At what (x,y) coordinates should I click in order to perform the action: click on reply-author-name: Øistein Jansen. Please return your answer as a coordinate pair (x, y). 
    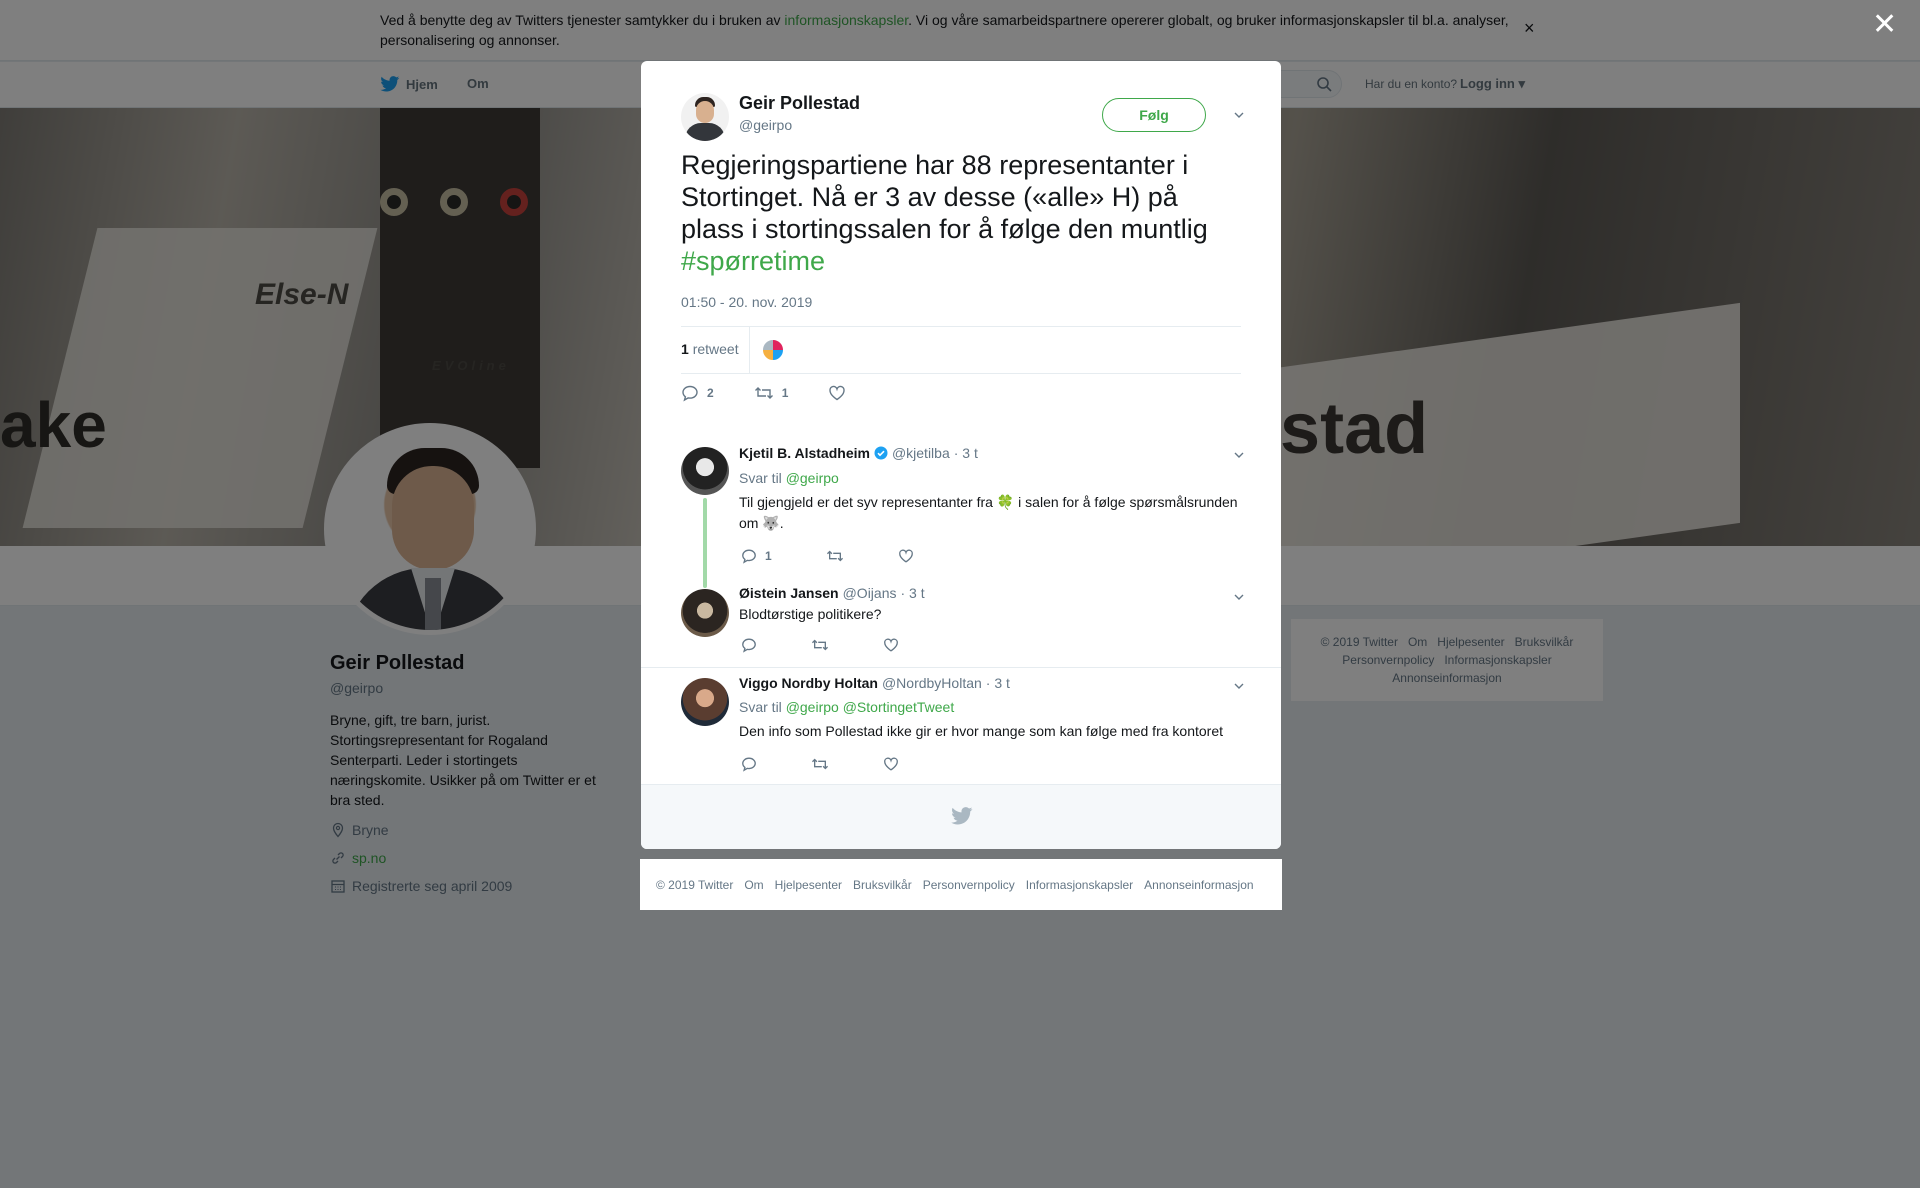
    Looking at the image, I should click on (789, 593).